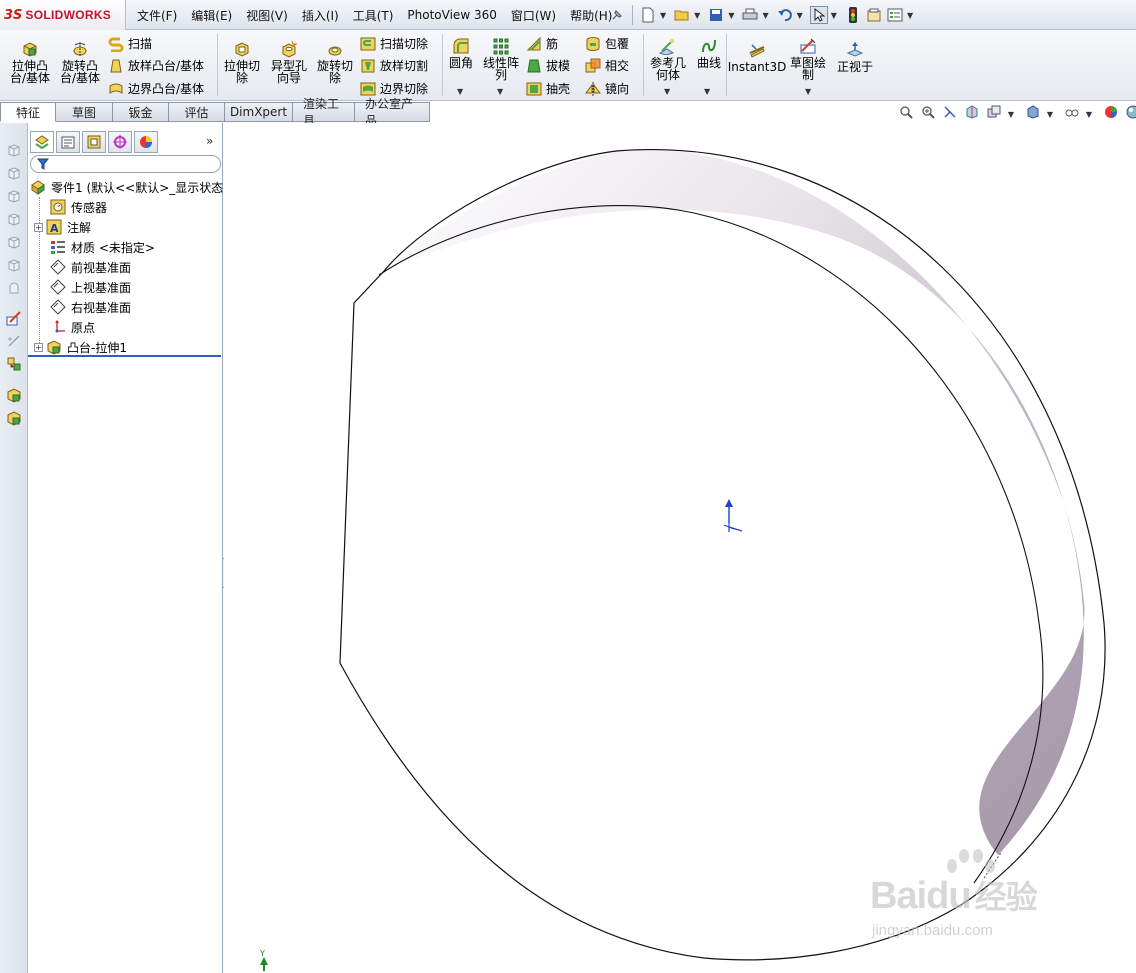 The height and width of the screenshot is (973, 1136). Describe the element at coordinates (1089, 114) in the screenshot. I see `hide-show-dropdown-icon: ▼` at that location.